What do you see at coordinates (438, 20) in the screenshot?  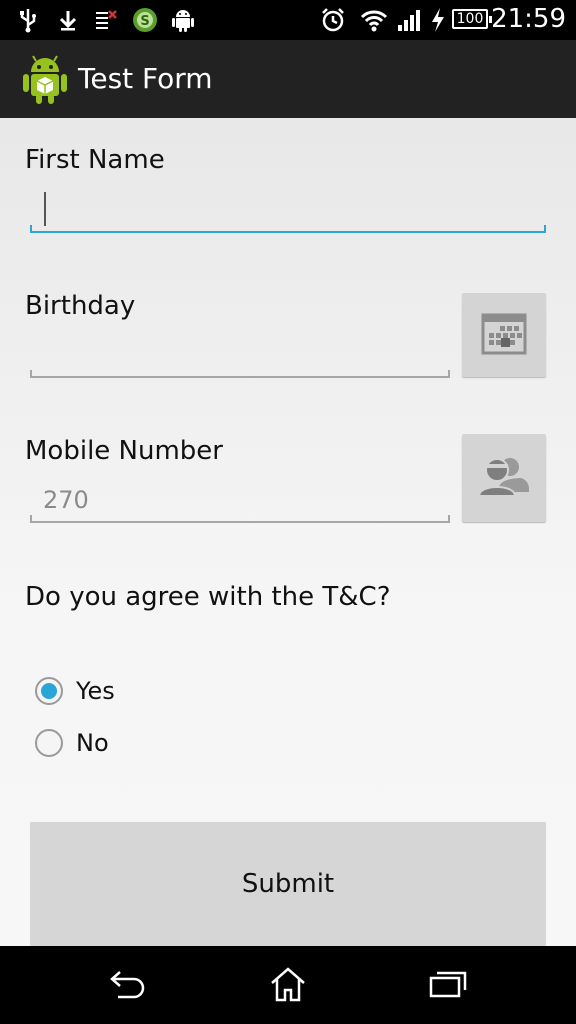 I see `charging-icon` at bounding box center [438, 20].